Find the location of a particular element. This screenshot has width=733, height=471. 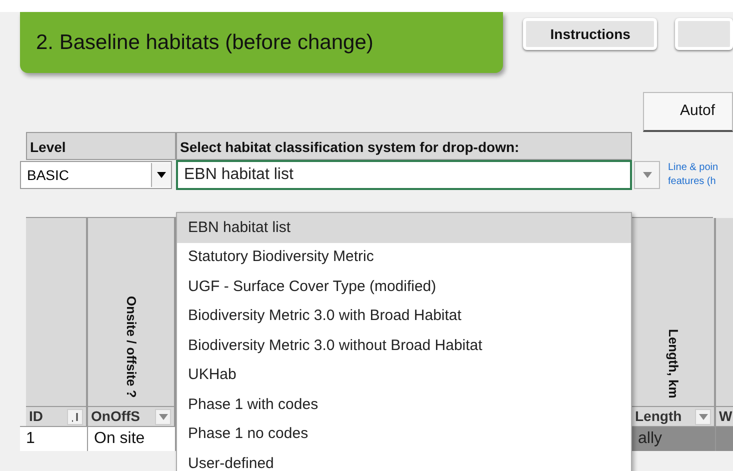

filter-cell: Length is located at coordinates (674, 416).